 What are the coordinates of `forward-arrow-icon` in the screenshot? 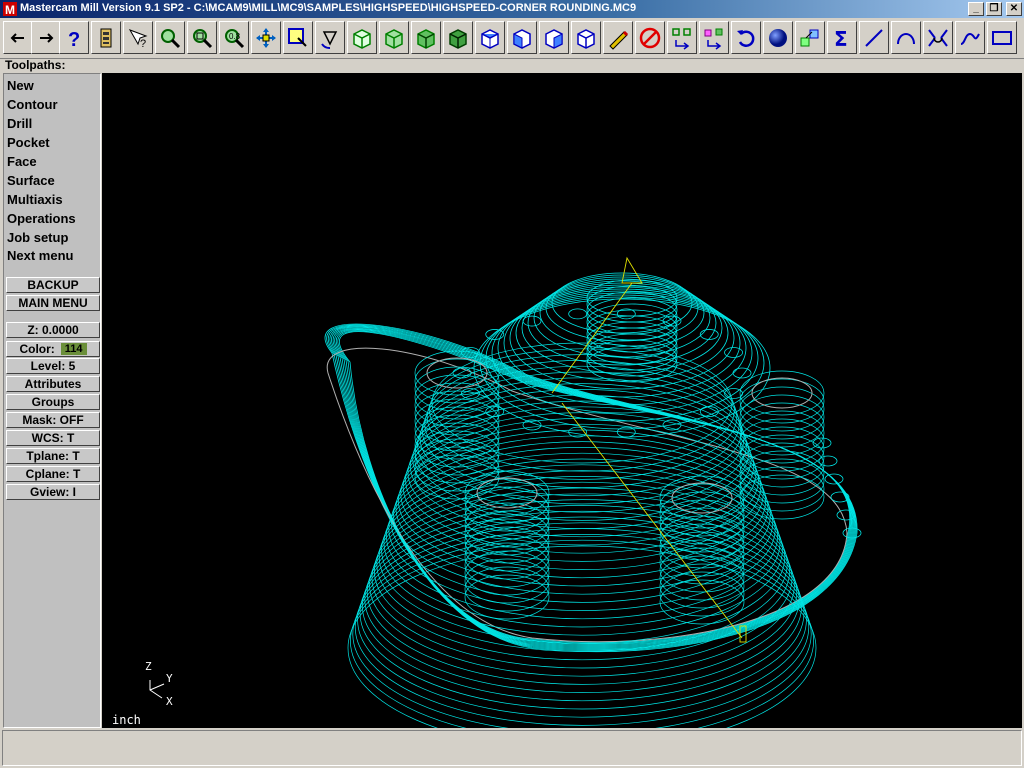 It's located at (46, 37).